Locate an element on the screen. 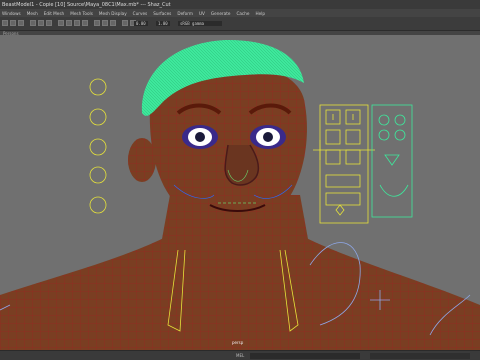 This screenshot has width=480, height=360. wireframe-on-shaded-icon is located at coordinates (77, 23).